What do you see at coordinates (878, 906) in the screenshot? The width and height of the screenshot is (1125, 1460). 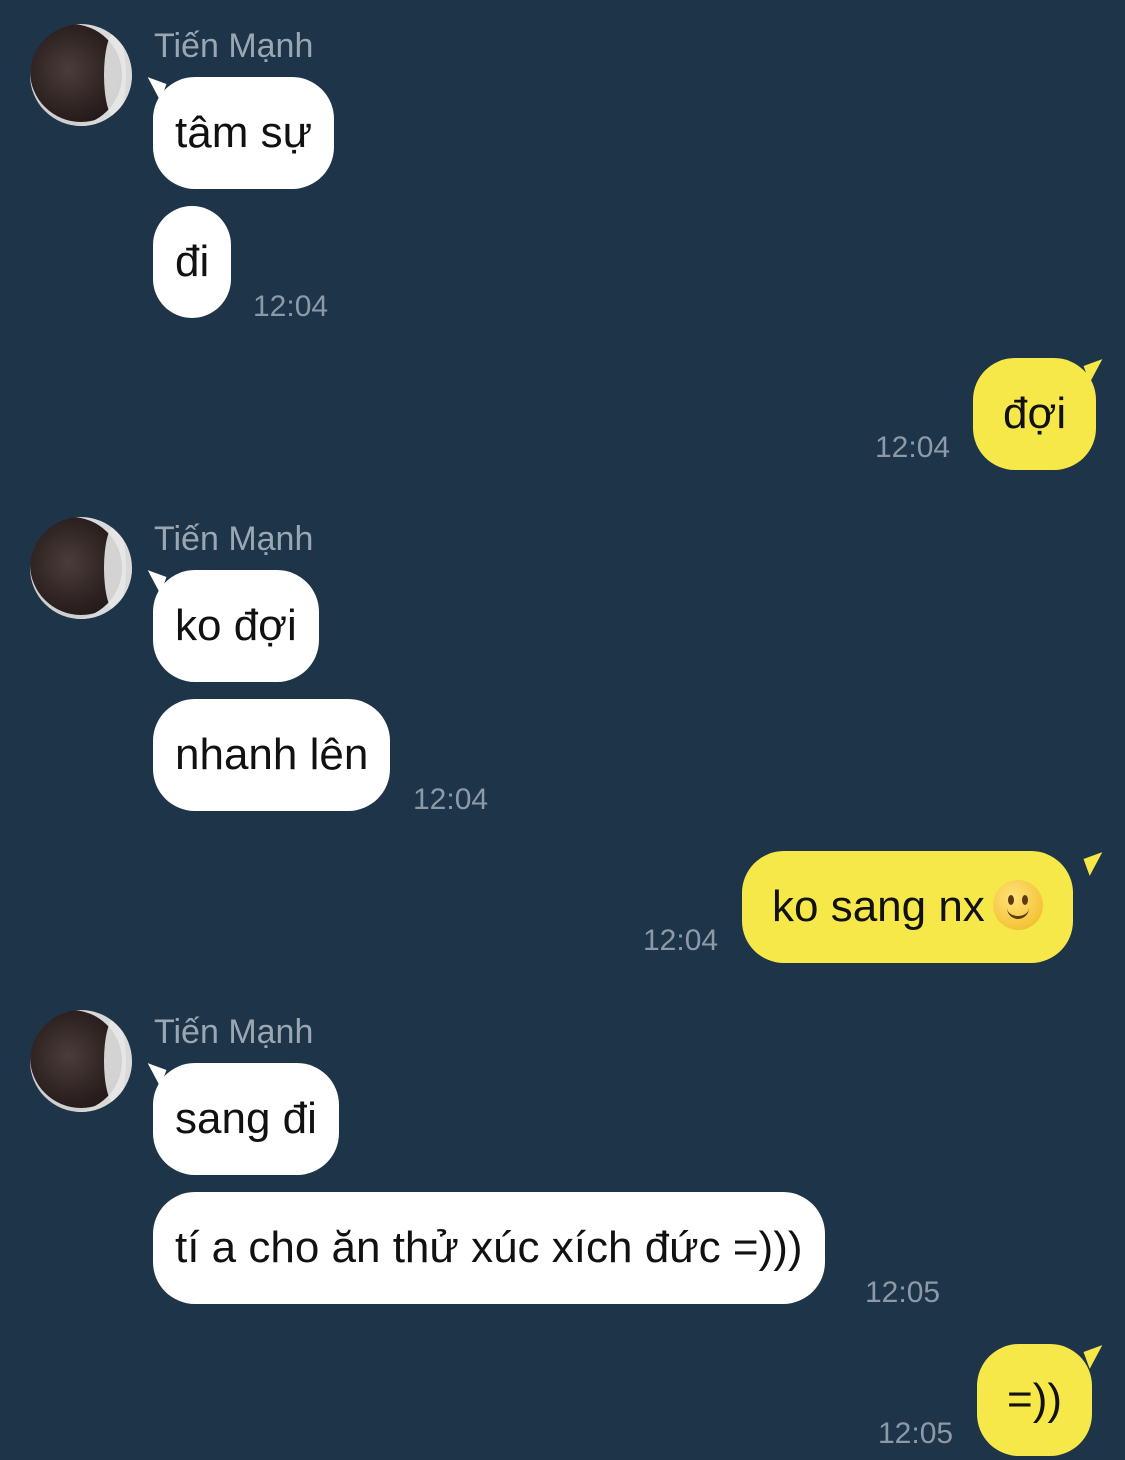 I see `outgoing-message-text: ko sang nx` at bounding box center [878, 906].